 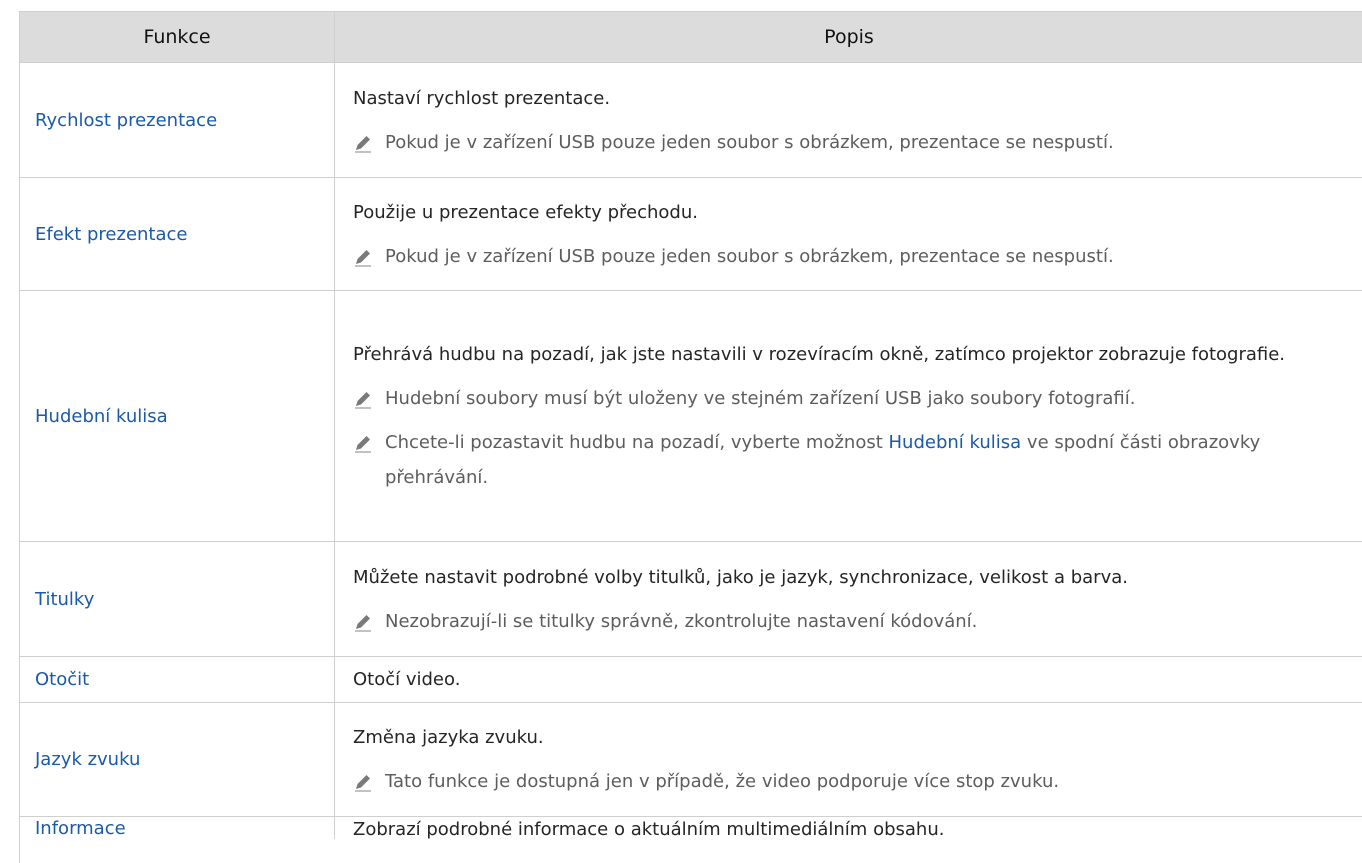 What do you see at coordinates (407, 679) in the screenshot?
I see `description-text: Otočí video.` at bounding box center [407, 679].